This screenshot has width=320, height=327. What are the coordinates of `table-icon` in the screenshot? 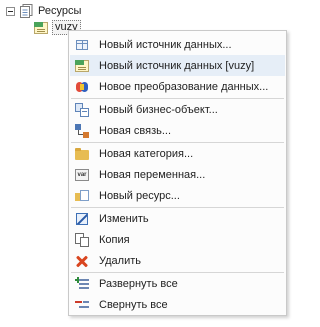 It's located at (82, 45).